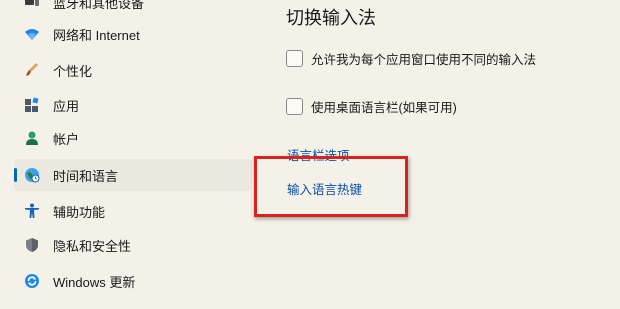 The image size is (620, 309). I want to click on sidebar-item-label: 时间和语言, so click(86, 176).